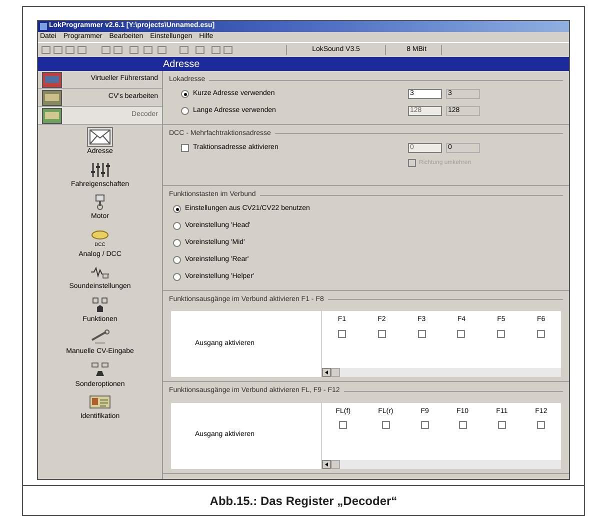  What do you see at coordinates (100, 370) in the screenshot?
I see `options-icon` at bounding box center [100, 370].